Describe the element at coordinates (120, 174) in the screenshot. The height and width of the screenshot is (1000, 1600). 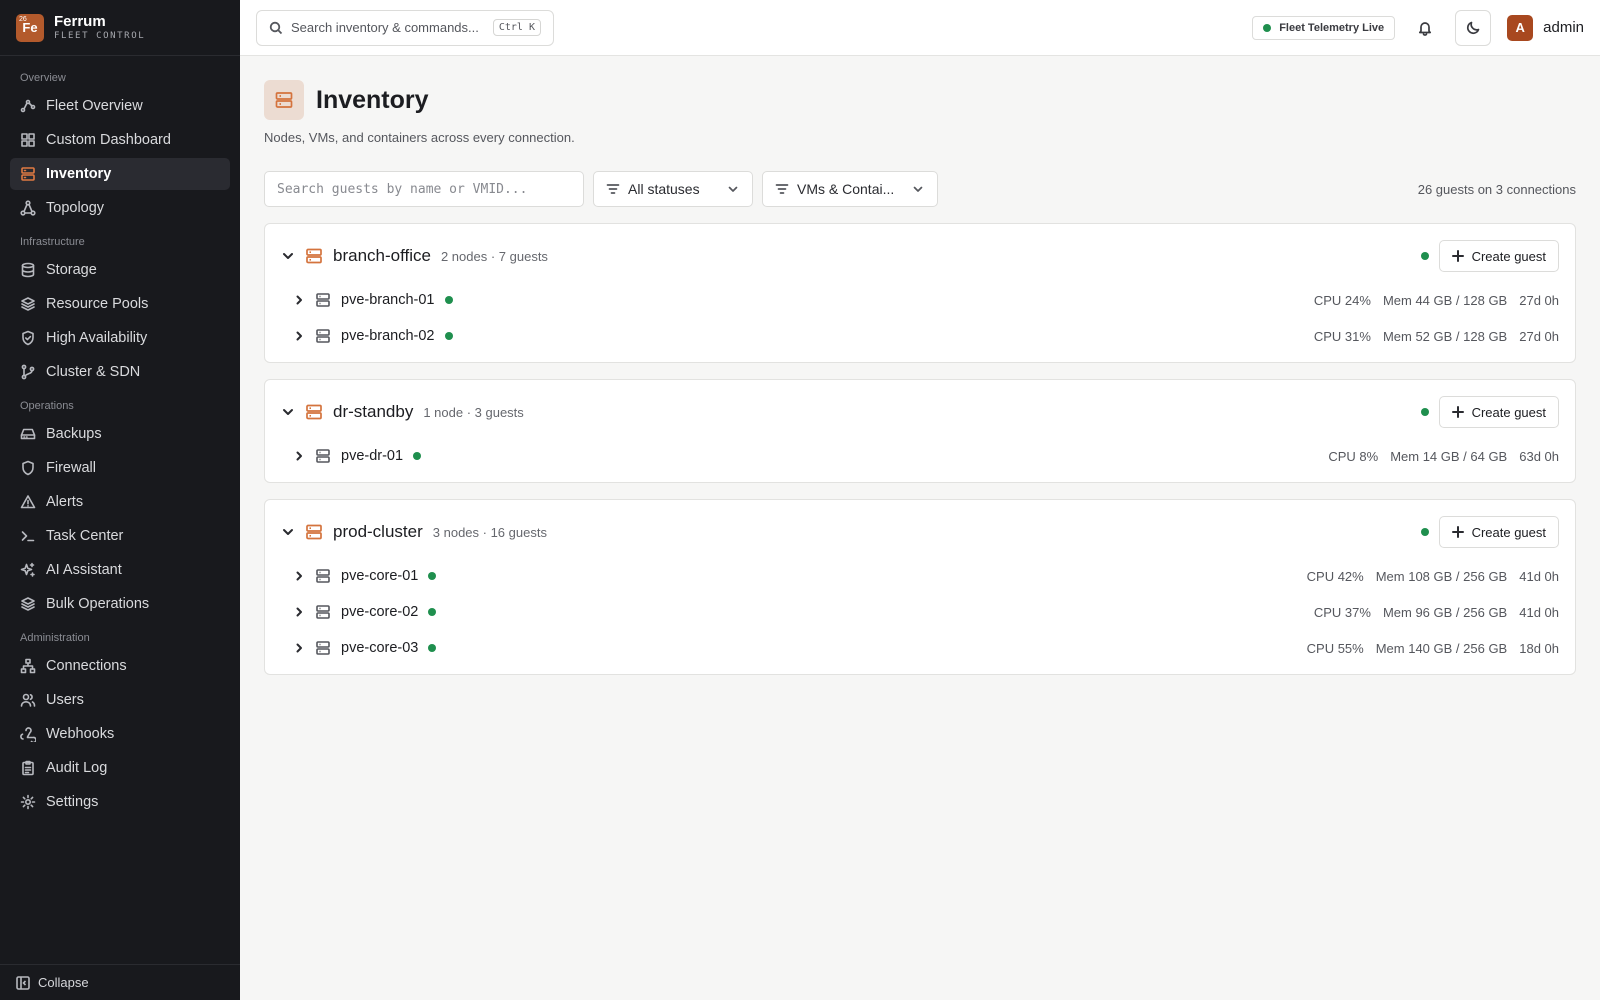
I see `sidebar-item-inventory: Inventory` at that location.